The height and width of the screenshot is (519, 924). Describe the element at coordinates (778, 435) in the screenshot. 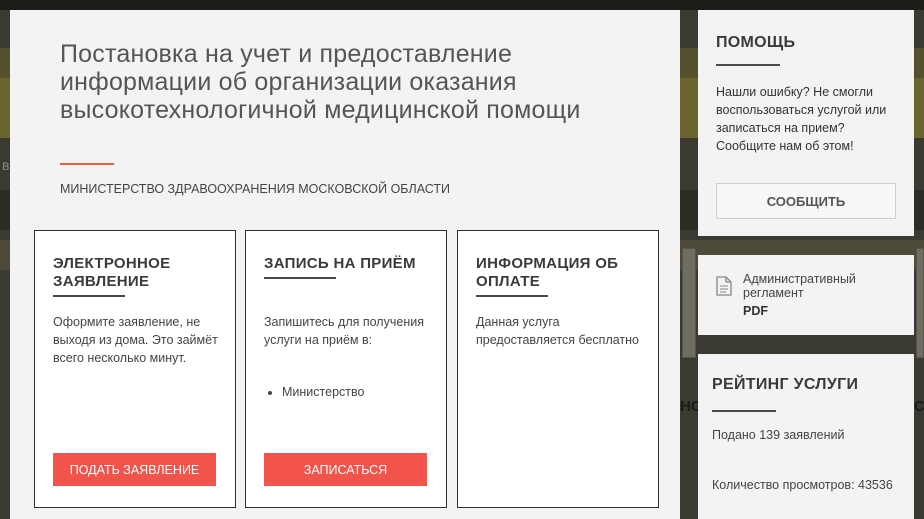

I see `applications-count: Подано 139 заявлений` at that location.